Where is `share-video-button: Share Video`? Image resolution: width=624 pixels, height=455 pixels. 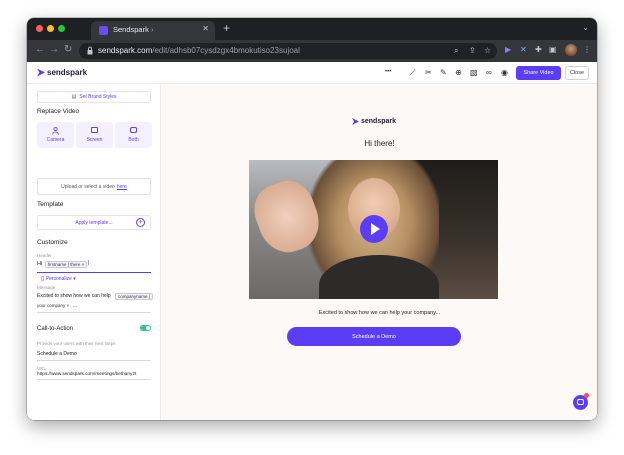
share-video-button: Share Video is located at coordinates (538, 73).